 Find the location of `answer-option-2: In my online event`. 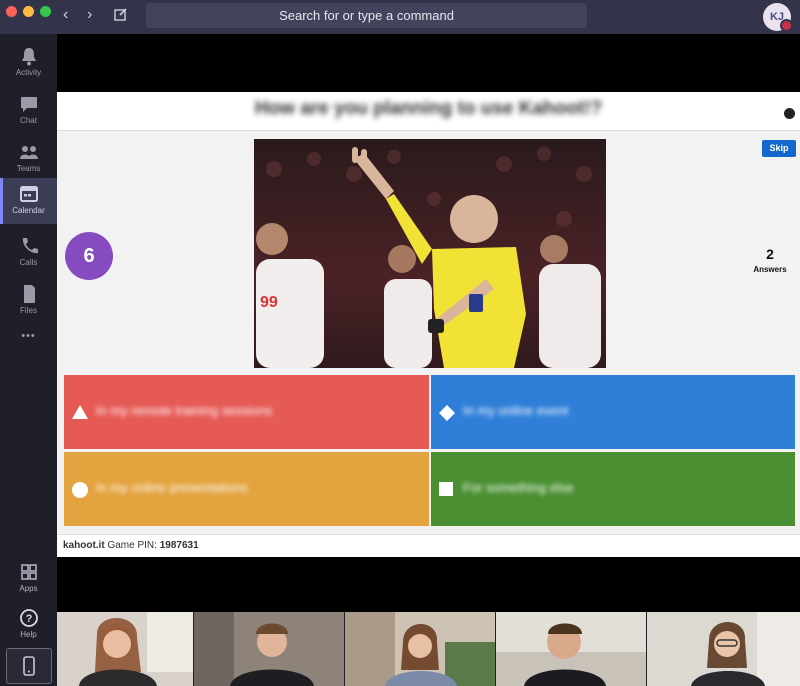

answer-option-2: In my online event is located at coordinates (613, 412).